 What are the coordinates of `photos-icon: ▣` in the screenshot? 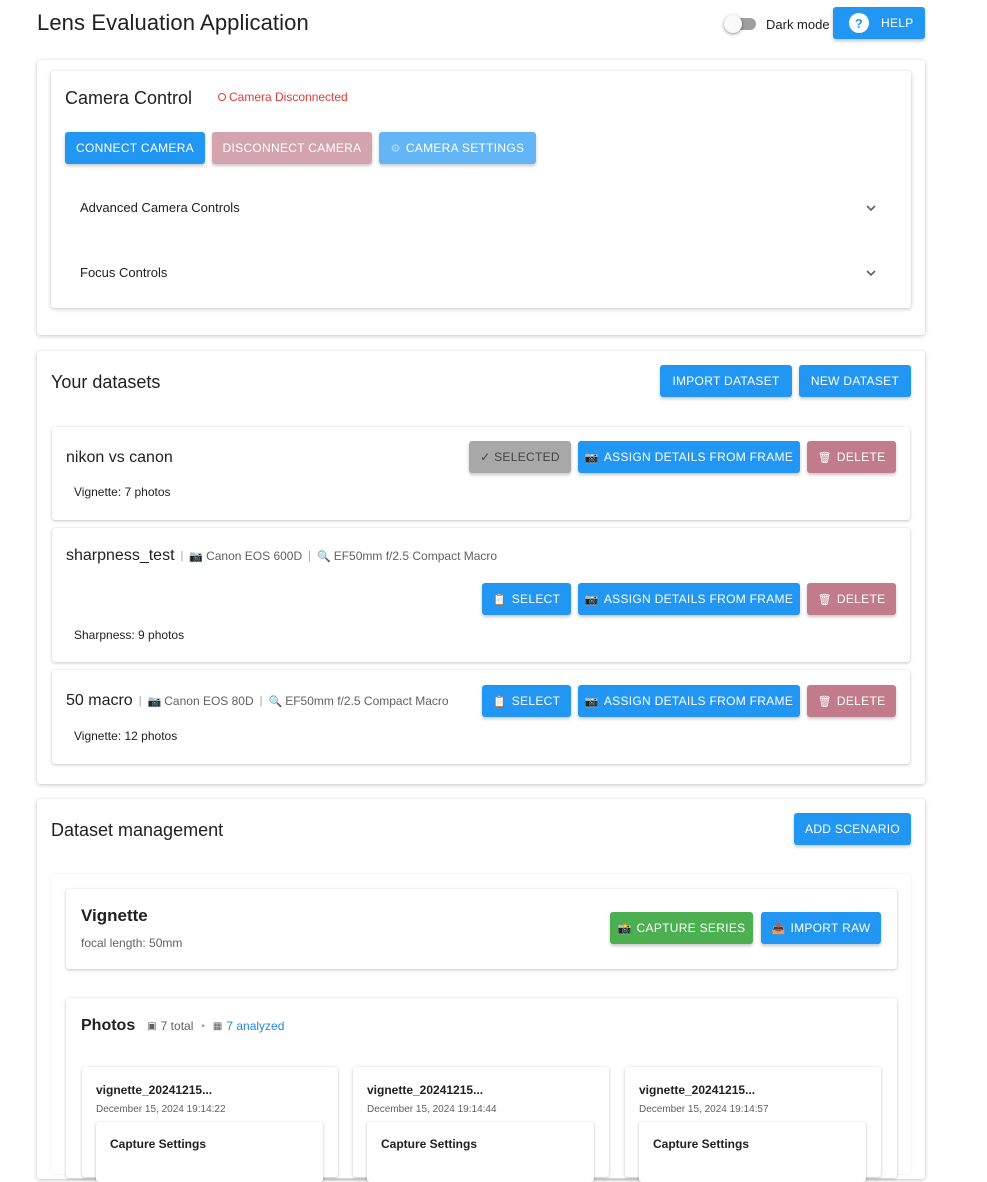 It's located at (152, 1026).